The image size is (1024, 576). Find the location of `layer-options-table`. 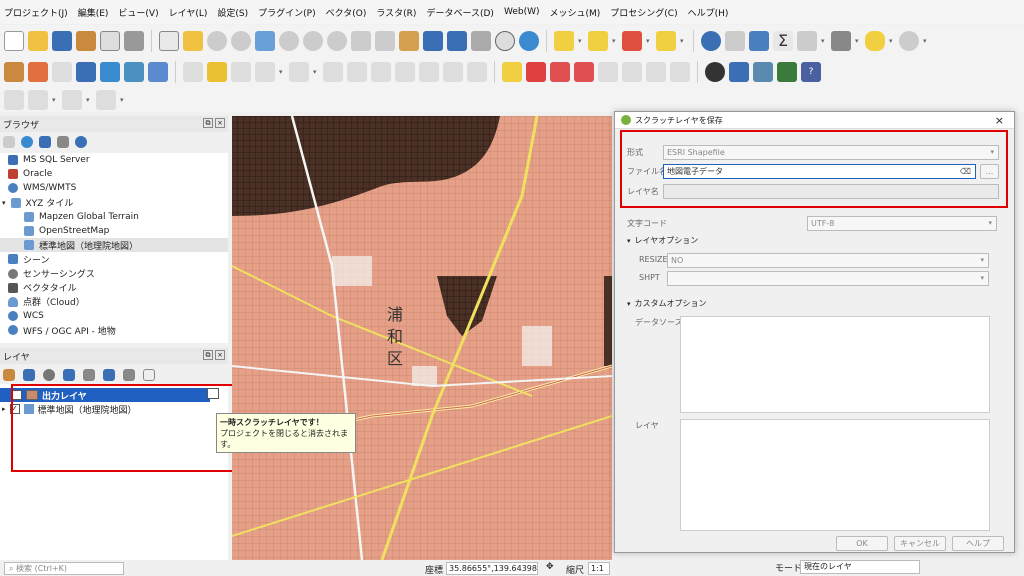

layer-options-table is located at coordinates (835, 475).